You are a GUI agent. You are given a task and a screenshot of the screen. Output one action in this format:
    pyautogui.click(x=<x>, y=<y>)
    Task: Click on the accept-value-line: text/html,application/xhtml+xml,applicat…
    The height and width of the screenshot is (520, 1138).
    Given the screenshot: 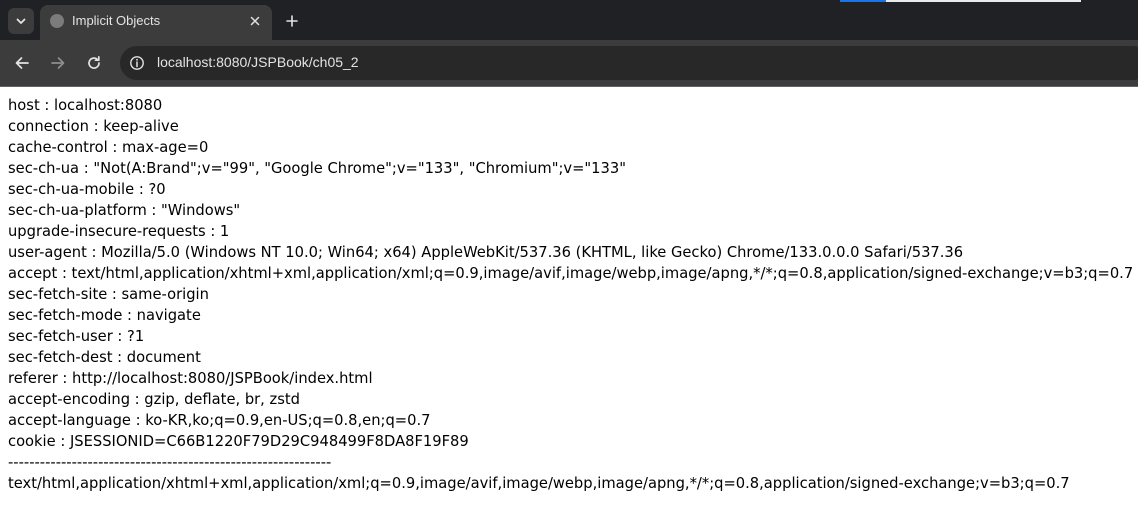 What is the action you would take?
    pyautogui.click(x=539, y=483)
    